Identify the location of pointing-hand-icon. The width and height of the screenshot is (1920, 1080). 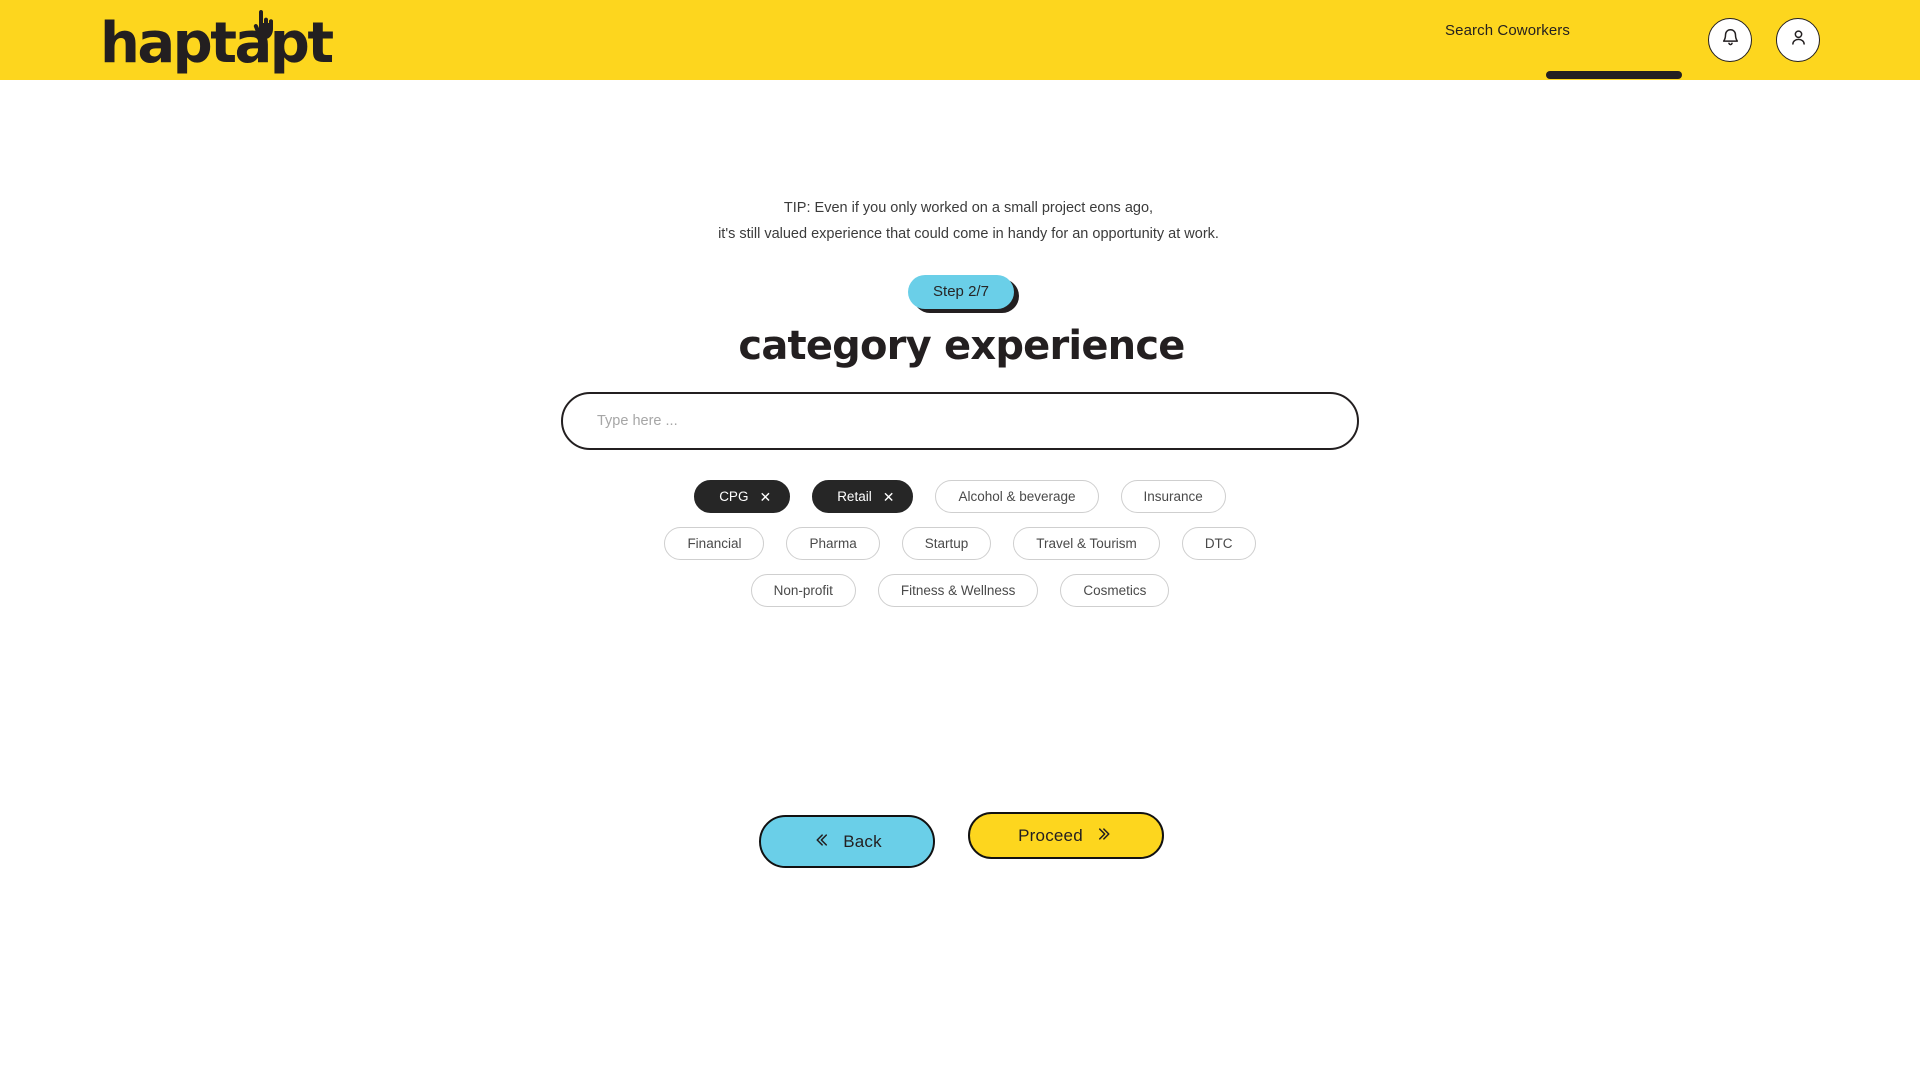
(262, 25).